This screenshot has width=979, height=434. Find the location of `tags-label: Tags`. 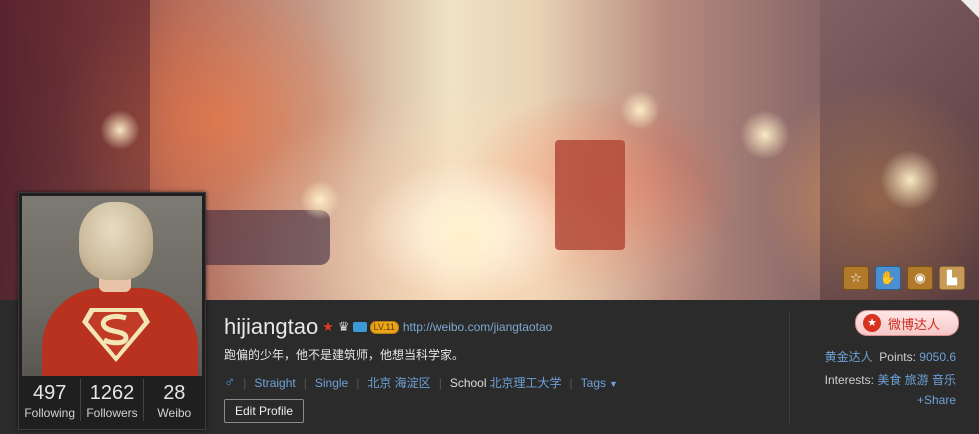

tags-label: Tags is located at coordinates (593, 382).